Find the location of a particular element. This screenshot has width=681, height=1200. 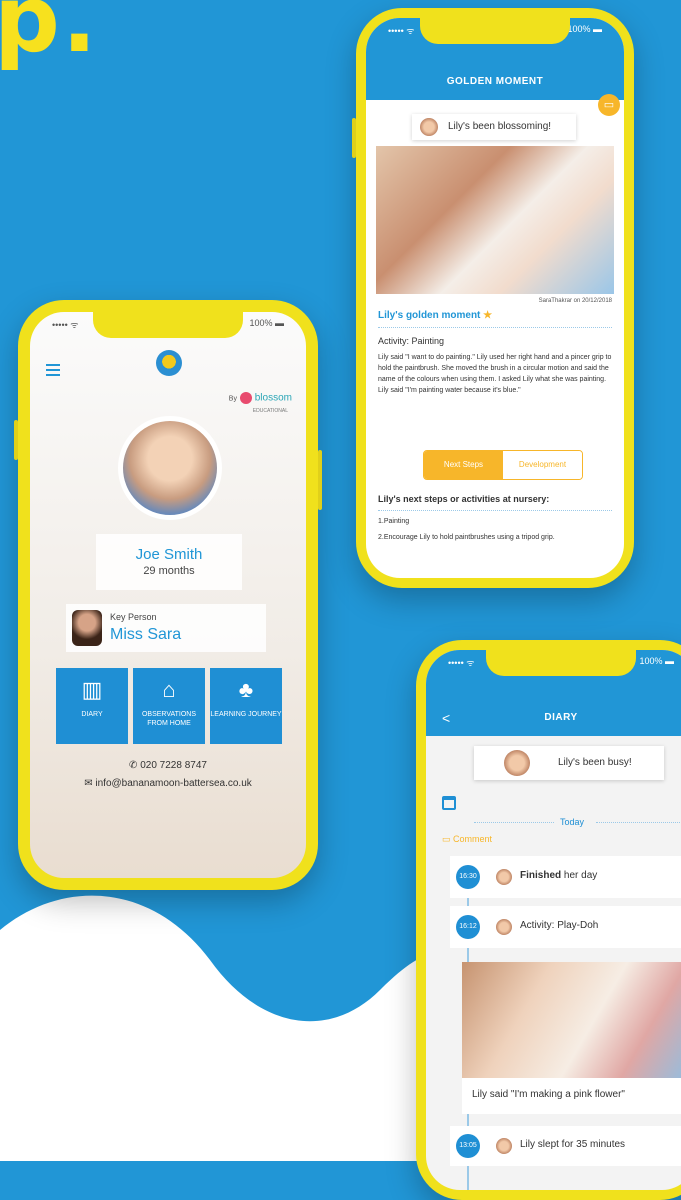

menu-icon is located at coordinates (53, 371).